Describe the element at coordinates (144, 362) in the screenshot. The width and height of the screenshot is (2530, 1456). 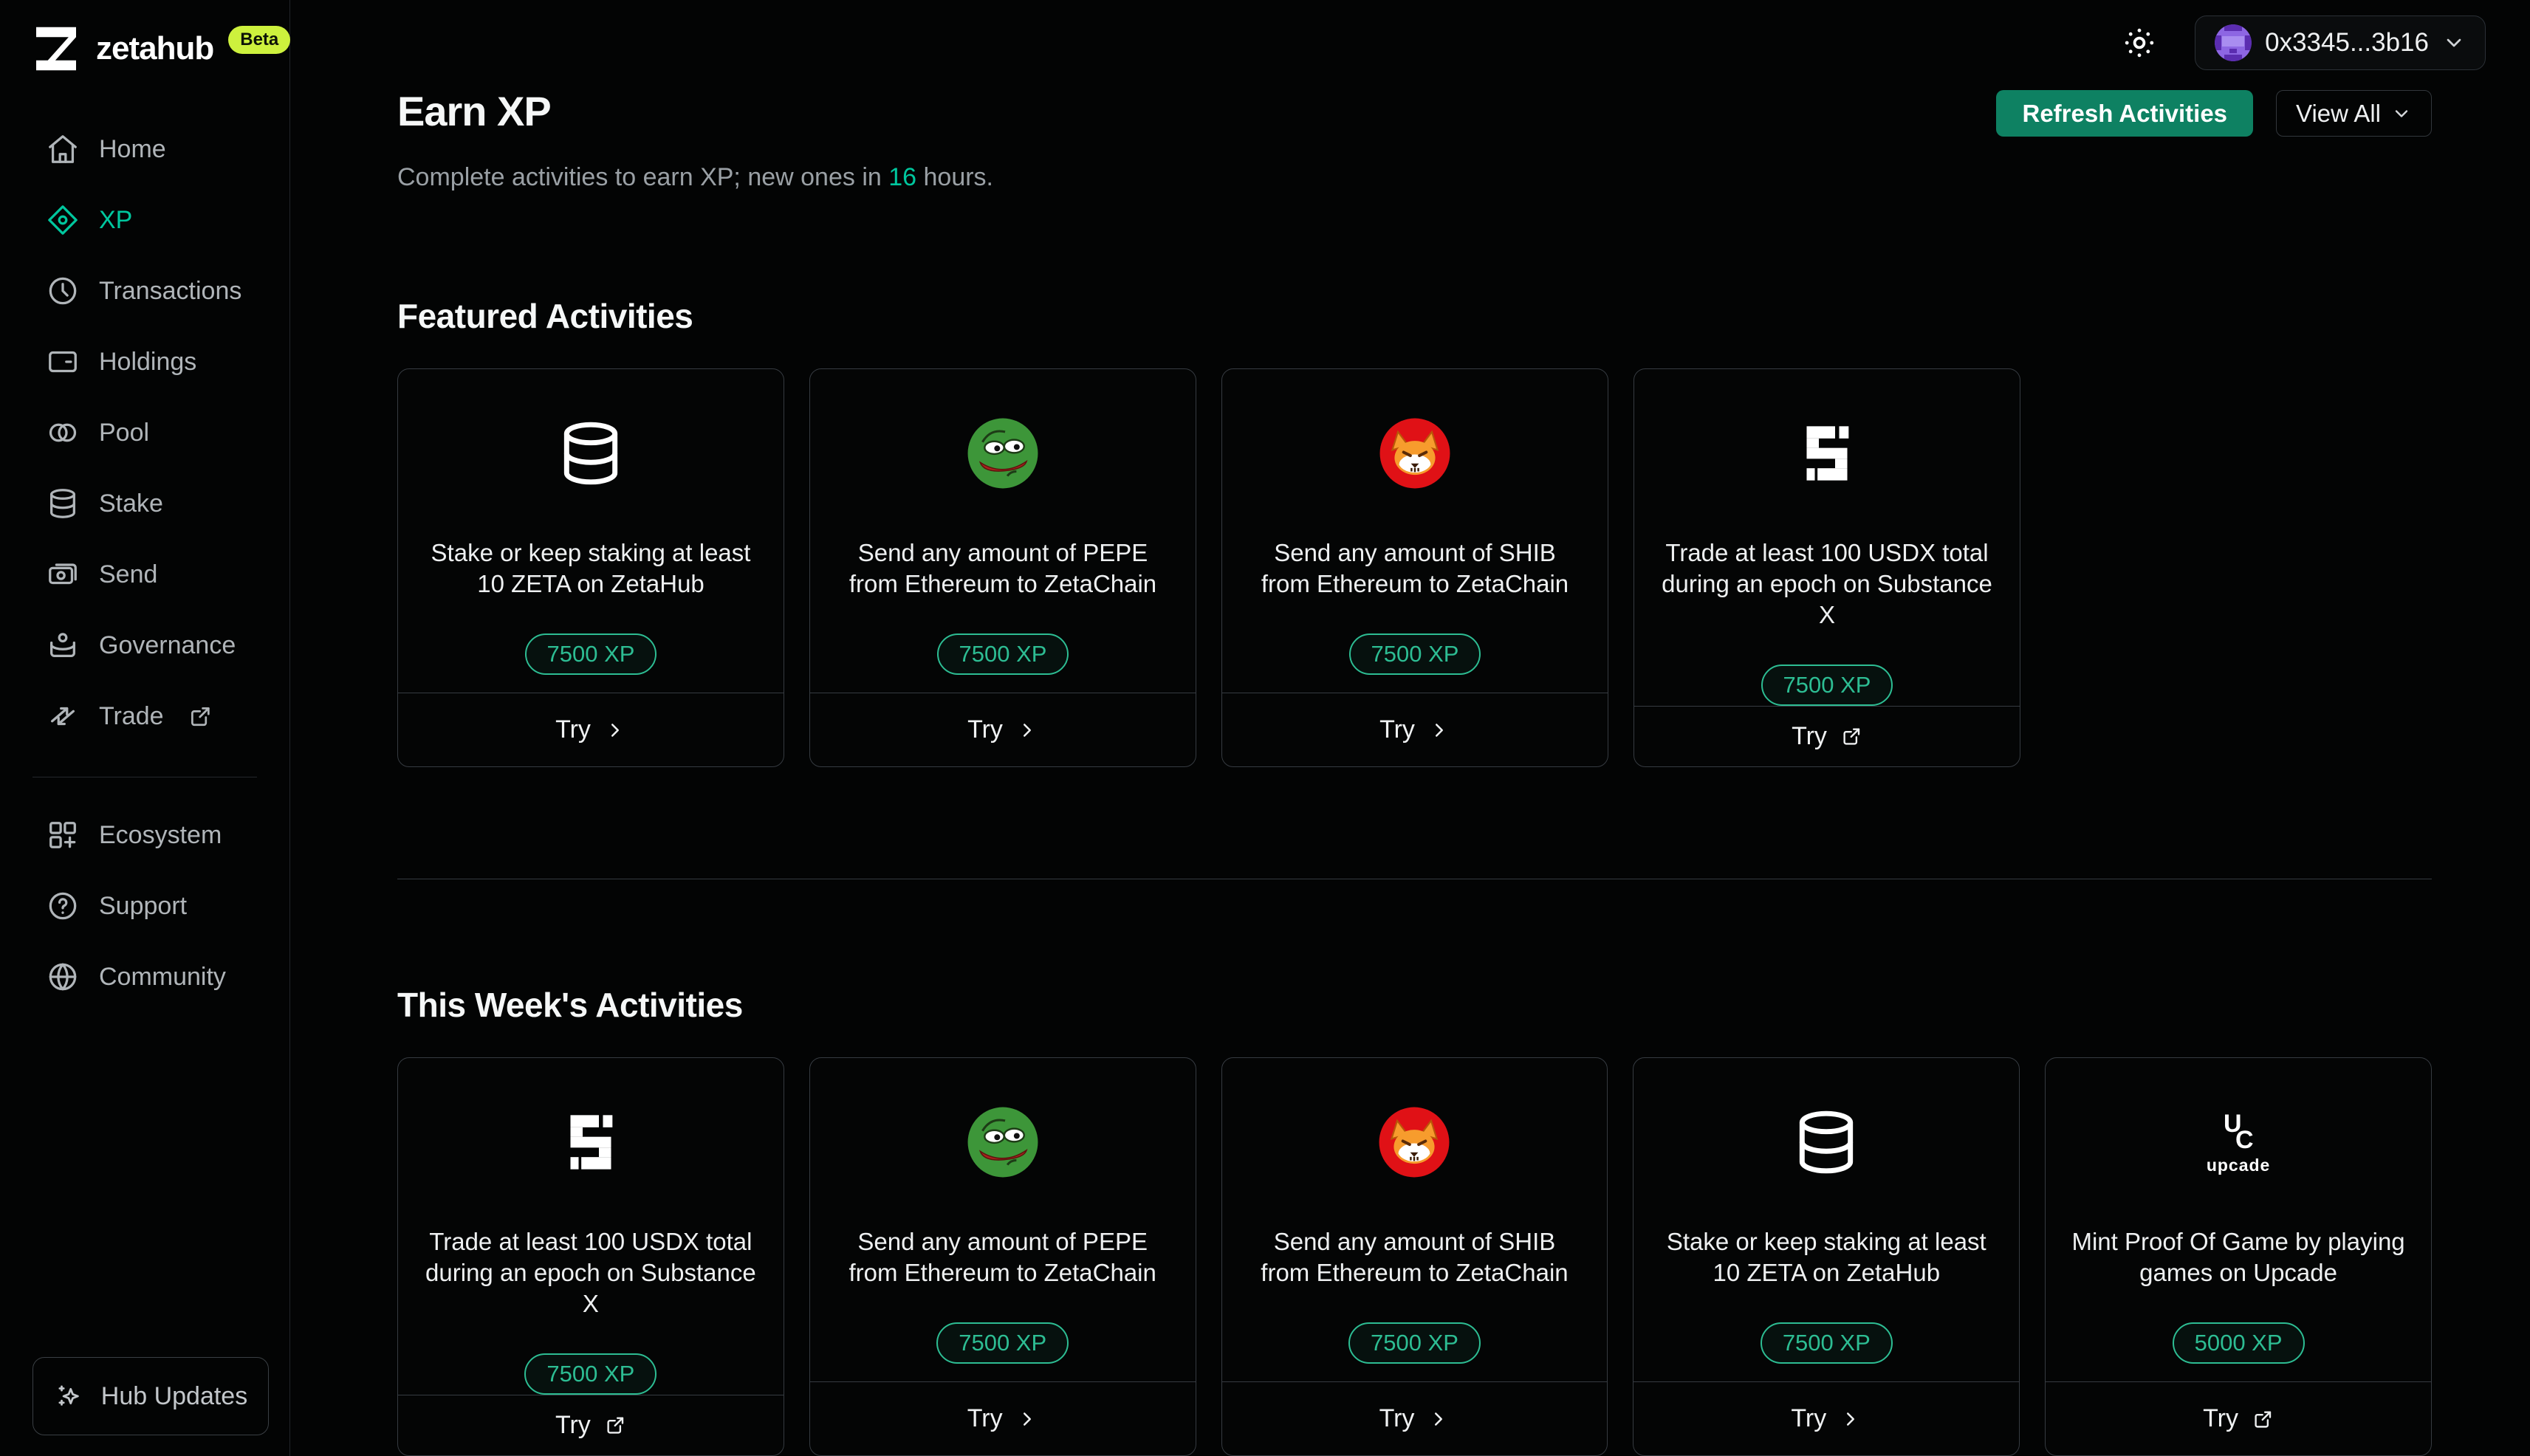
I see `sidebar-item-holdings: Holdings` at that location.